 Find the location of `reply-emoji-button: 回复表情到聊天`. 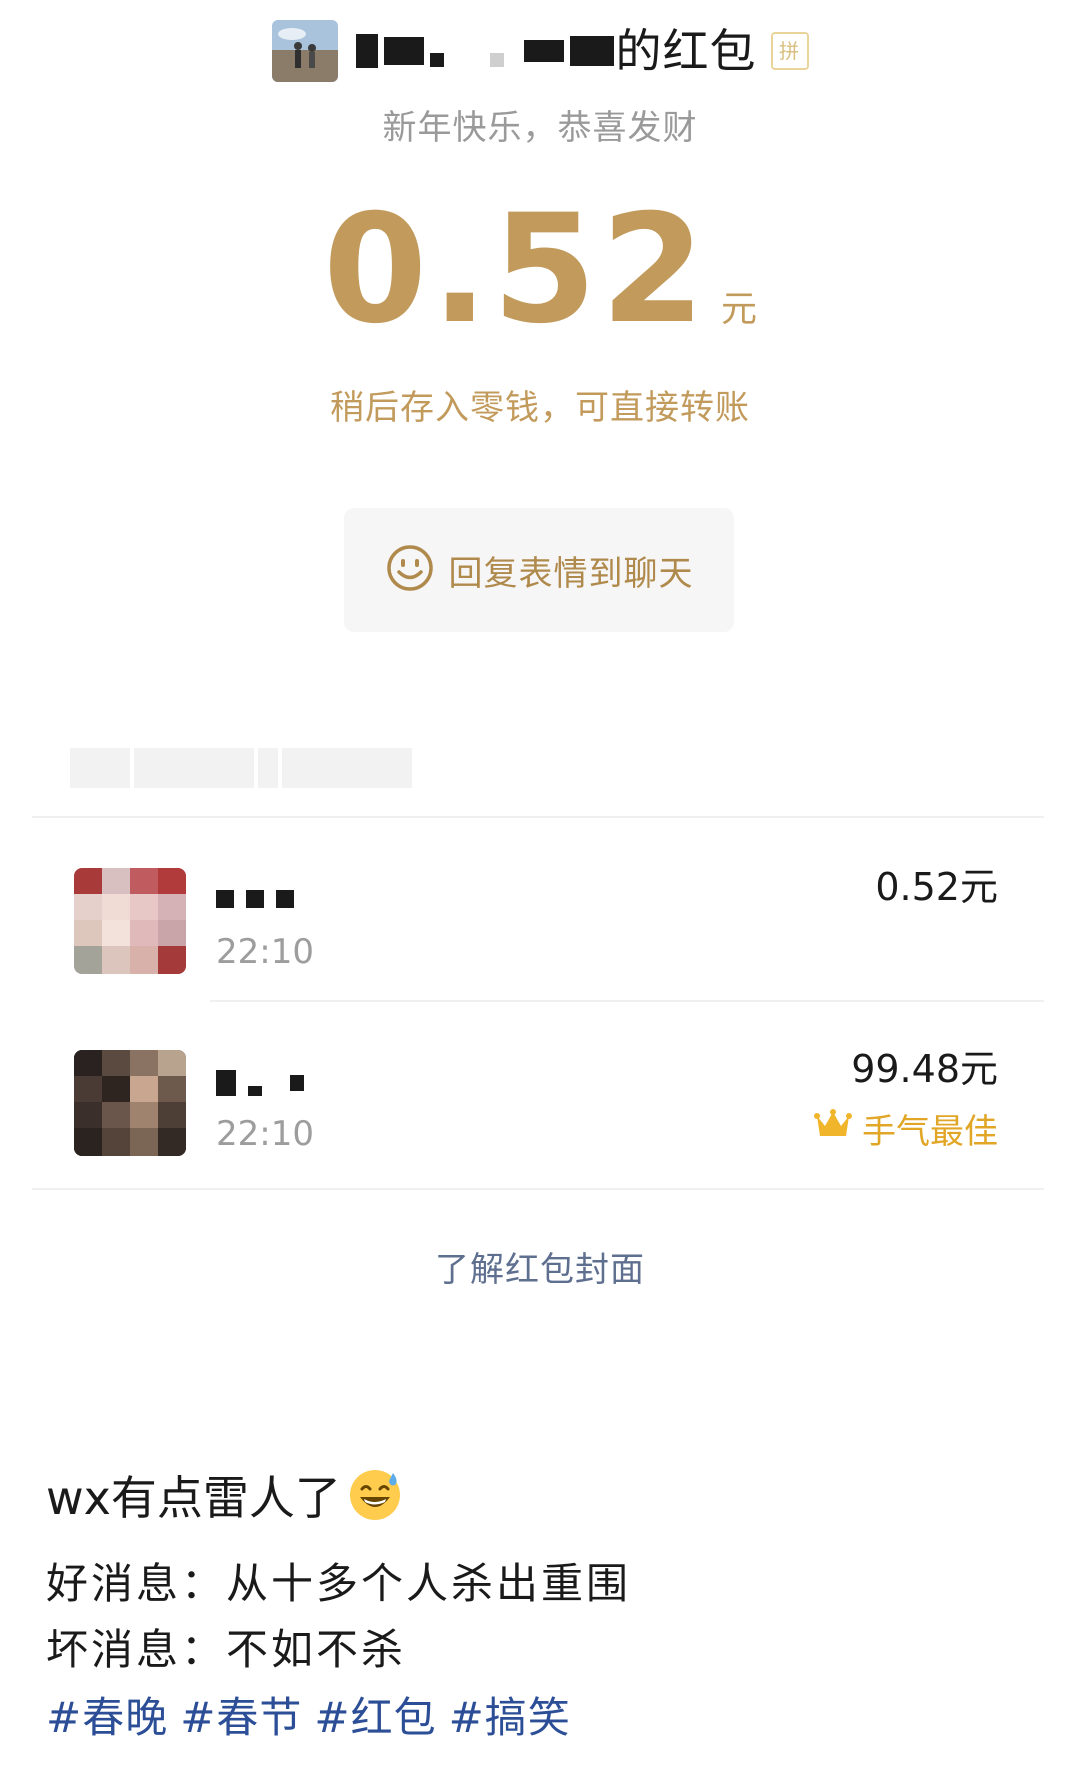

reply-emoji-button: 回复表情到聊天 is located at coordinates (539, 570).